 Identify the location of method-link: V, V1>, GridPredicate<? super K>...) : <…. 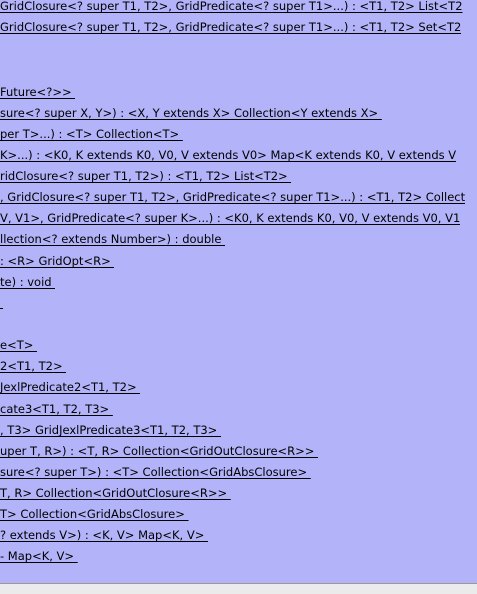
(230, 218).